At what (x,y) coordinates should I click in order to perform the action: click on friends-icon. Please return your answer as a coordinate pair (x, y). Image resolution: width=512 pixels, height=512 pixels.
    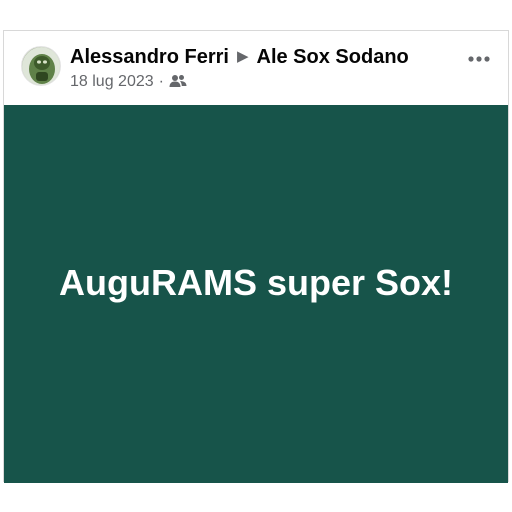
    Looking at the image, I should click on (178, 84).